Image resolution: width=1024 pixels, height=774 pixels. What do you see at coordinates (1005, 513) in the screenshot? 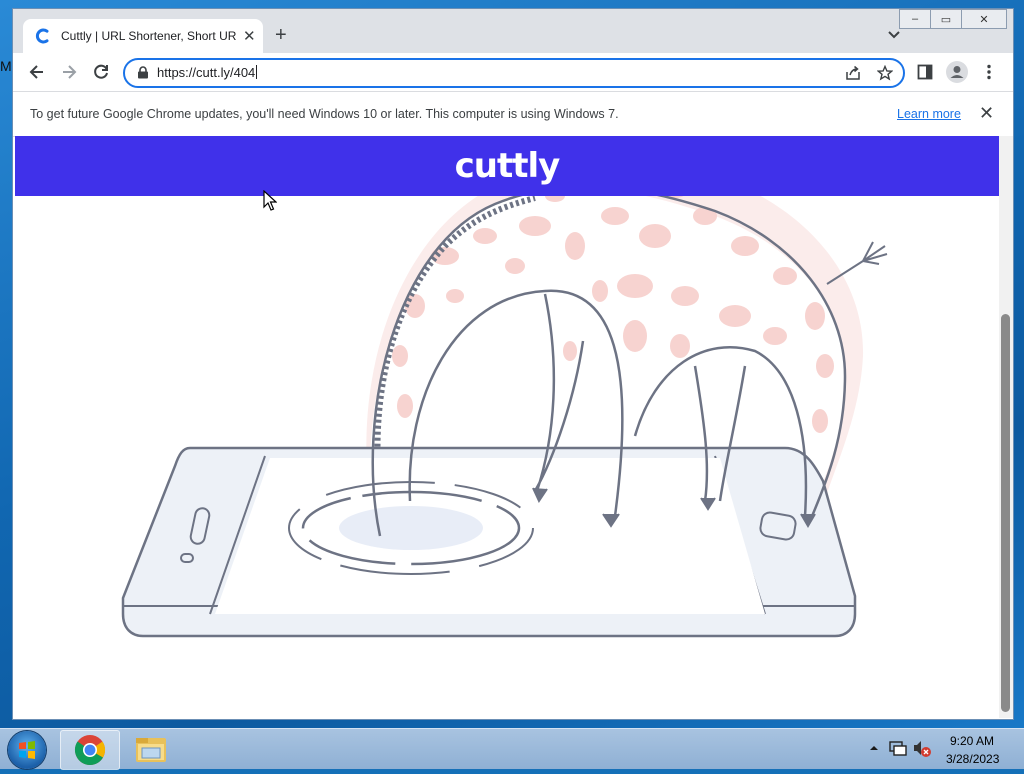
I see `scrollbar-thumb` at bounding box center [1005, 513].